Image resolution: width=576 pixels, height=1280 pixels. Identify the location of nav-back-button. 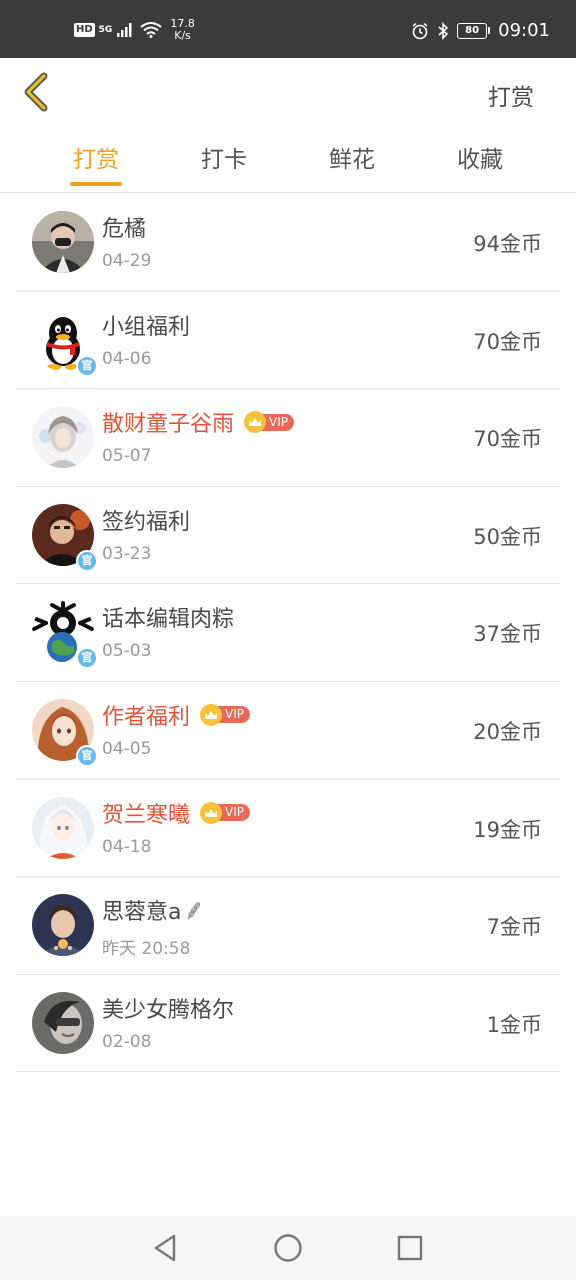
(166, 1248).